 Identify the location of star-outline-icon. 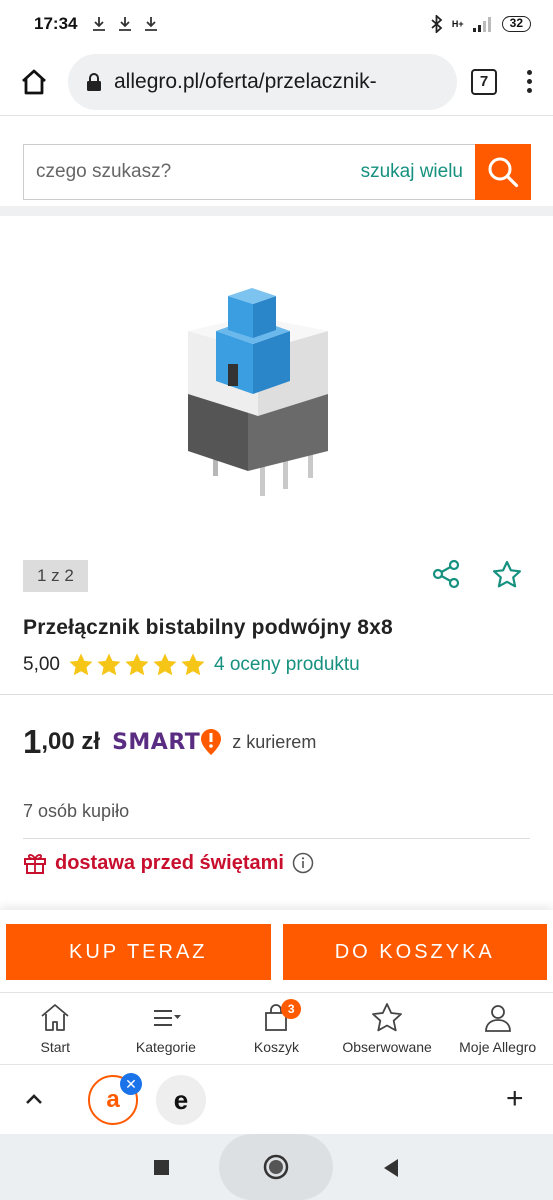
(507, 574).